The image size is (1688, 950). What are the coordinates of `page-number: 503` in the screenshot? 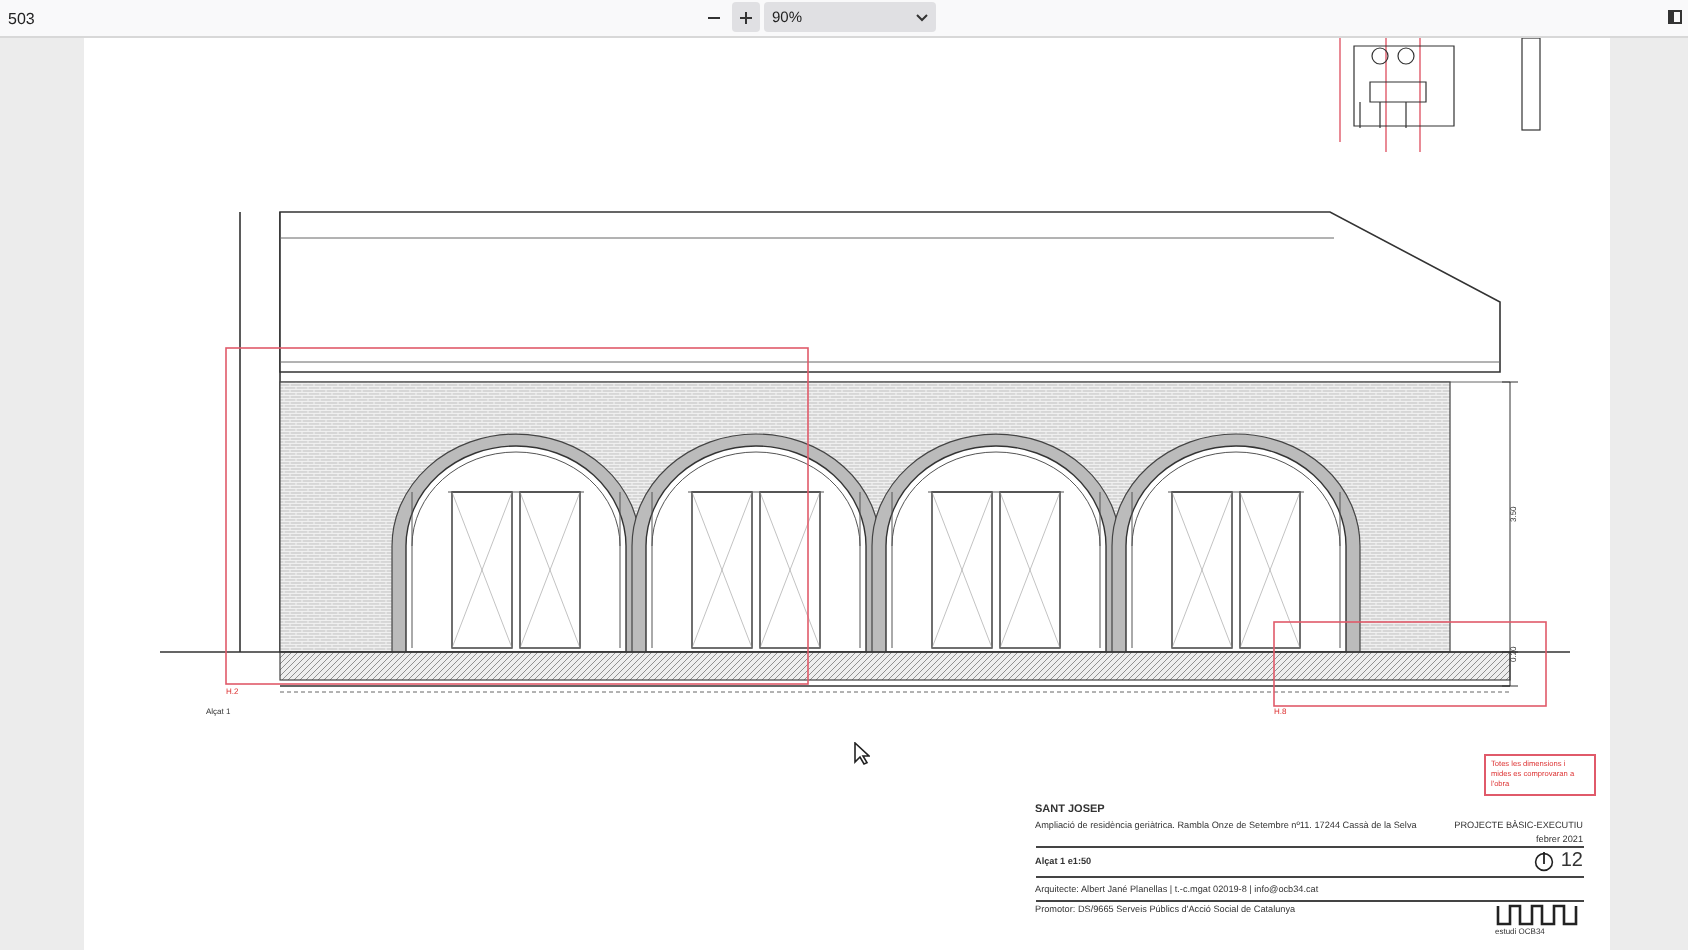 It's located at (21, 18).